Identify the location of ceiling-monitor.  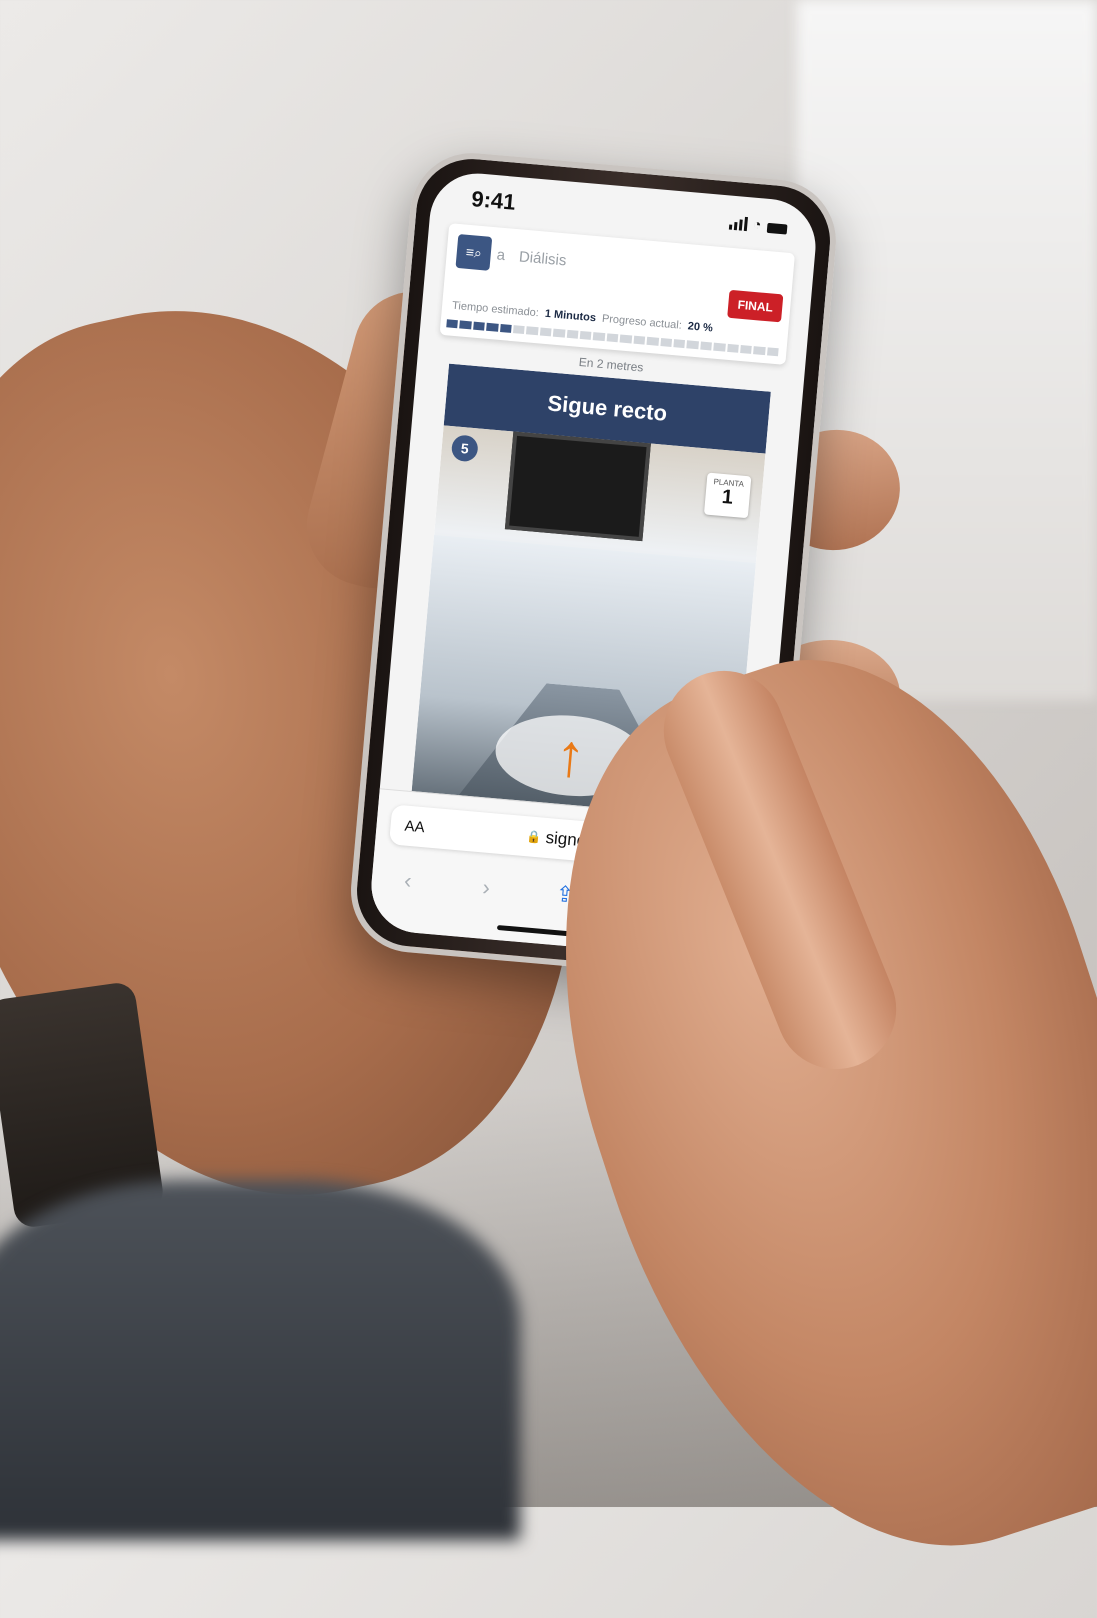
(577, 486).